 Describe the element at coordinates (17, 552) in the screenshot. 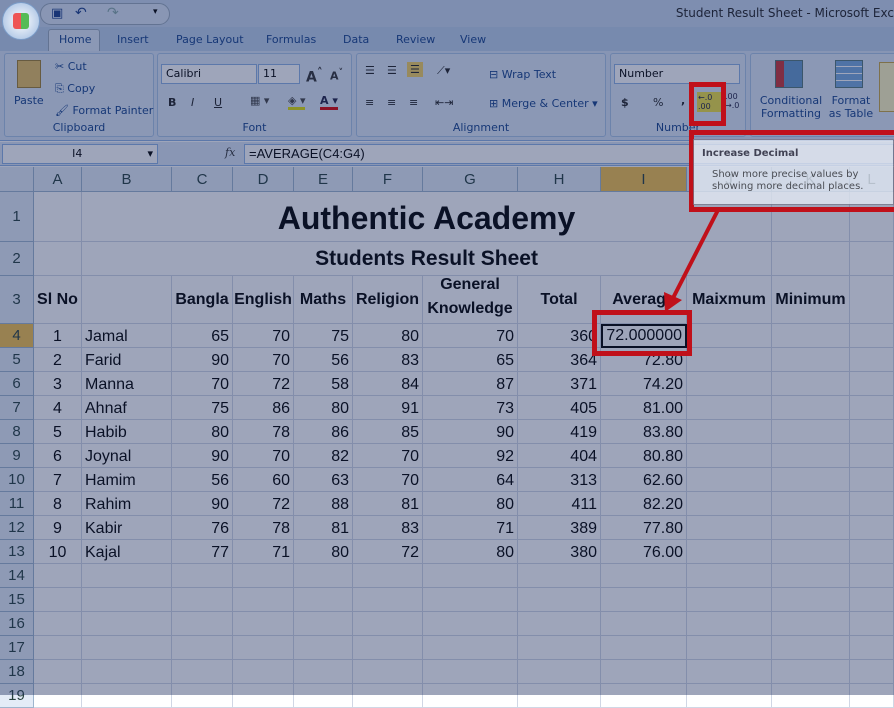

I see `row-header-13: 13` at that location.